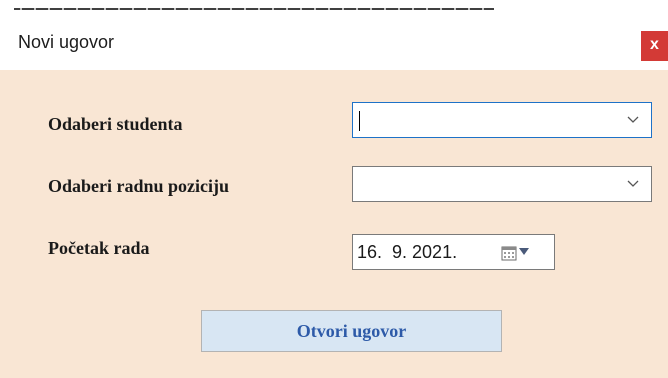  I want to click on title-bar: Novi ugovor x, so click(334, 44).